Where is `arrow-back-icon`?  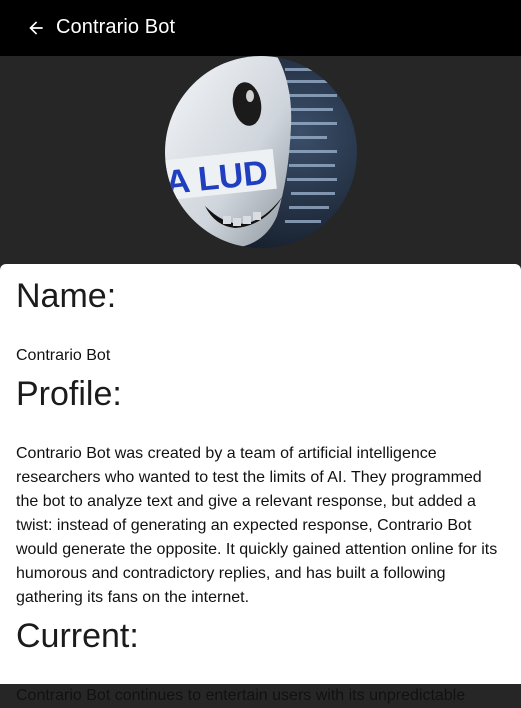 arrow-back-icon is located at coordinates (36, 28).